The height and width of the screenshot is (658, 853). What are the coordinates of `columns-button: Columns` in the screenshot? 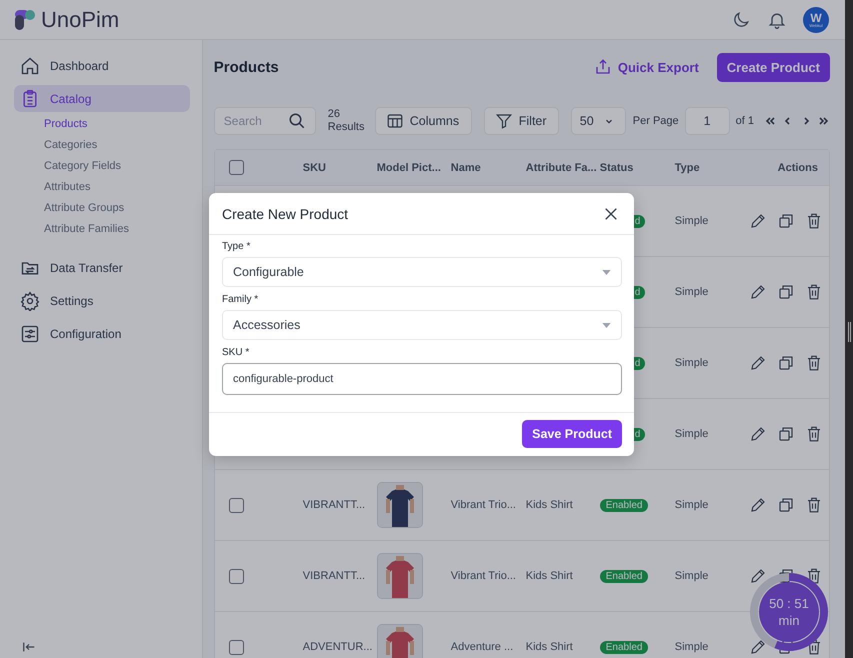 It's located at (423, 121).